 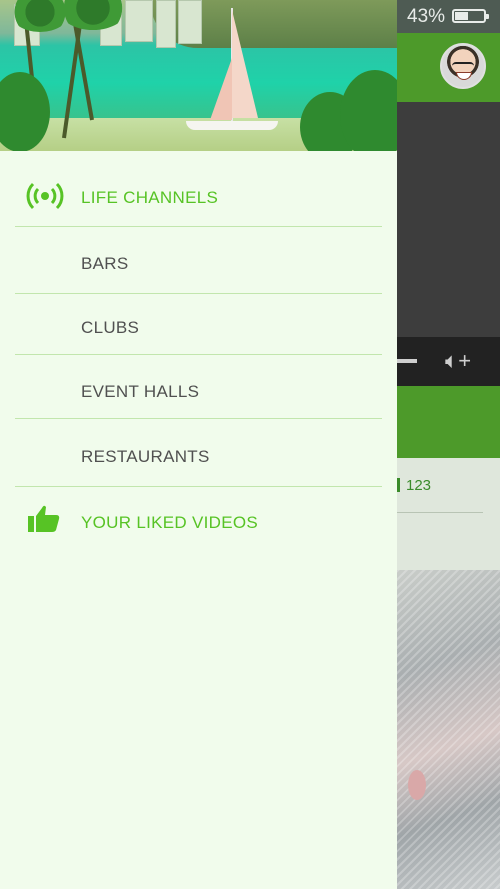 What do you see at coordinates (448, 729) in the screenshot?
I see `video-thumbnail` at bounding box center [448, 729].